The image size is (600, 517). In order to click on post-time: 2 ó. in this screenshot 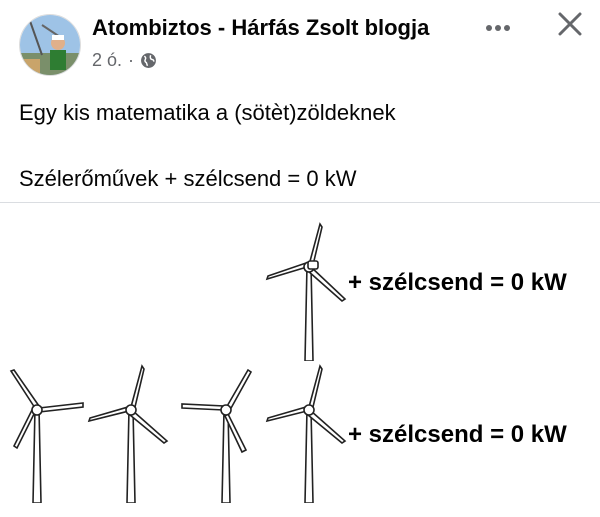, I will do `click(107, 60)`.